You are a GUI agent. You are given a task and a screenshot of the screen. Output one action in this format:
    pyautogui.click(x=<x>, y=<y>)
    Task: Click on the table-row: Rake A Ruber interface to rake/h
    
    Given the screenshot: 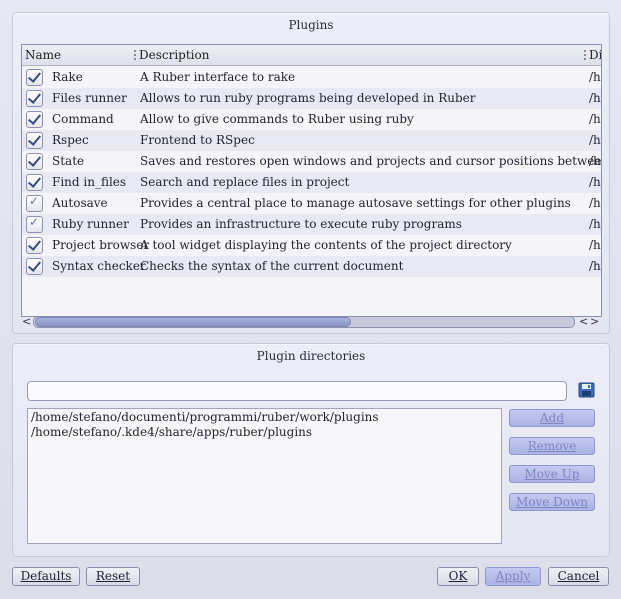 What is the action you would take?
    pyautogui.click(x=311, y=77)
    